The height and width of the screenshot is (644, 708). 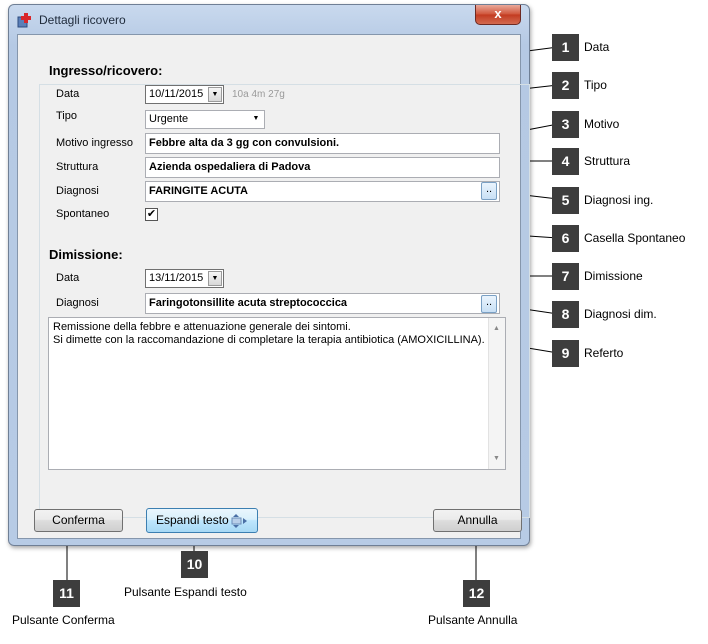 What do you see at coordinates (169, 119) in the screenshot?
I see `admission-type-value: Urgente` at bounding box center [169, 119].